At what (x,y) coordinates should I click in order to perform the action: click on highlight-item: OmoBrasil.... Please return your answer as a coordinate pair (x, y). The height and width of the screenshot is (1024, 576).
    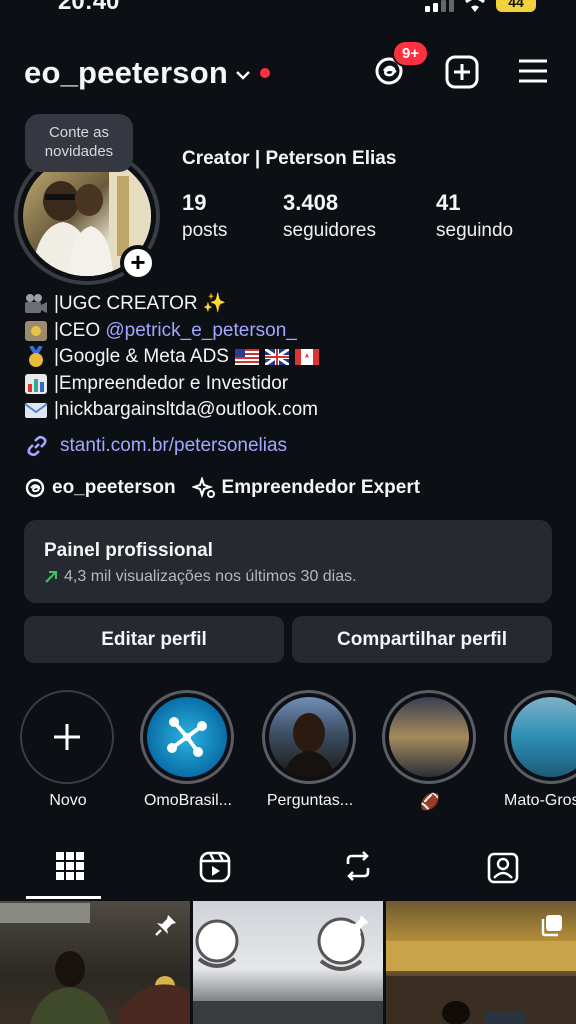
    Looking at the image, I should click on (188, 750).